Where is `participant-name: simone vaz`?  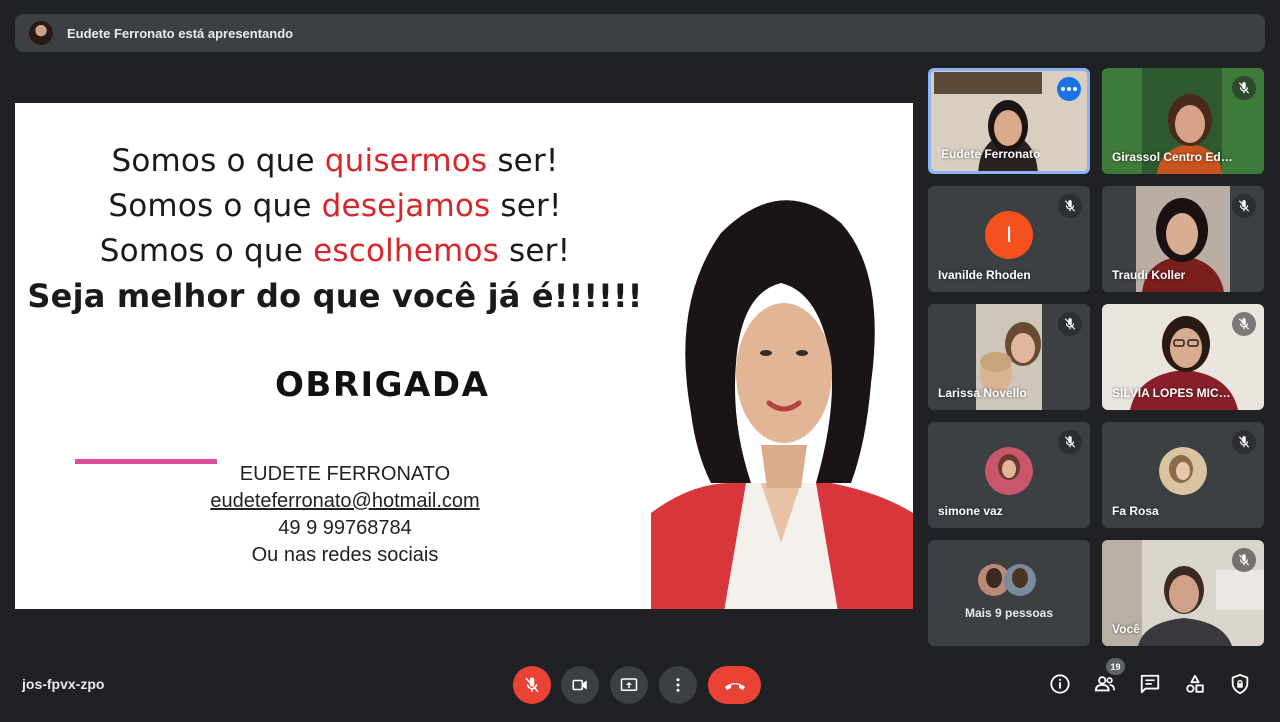 participant-name: simone vaz is located at coordinates (970, 511).